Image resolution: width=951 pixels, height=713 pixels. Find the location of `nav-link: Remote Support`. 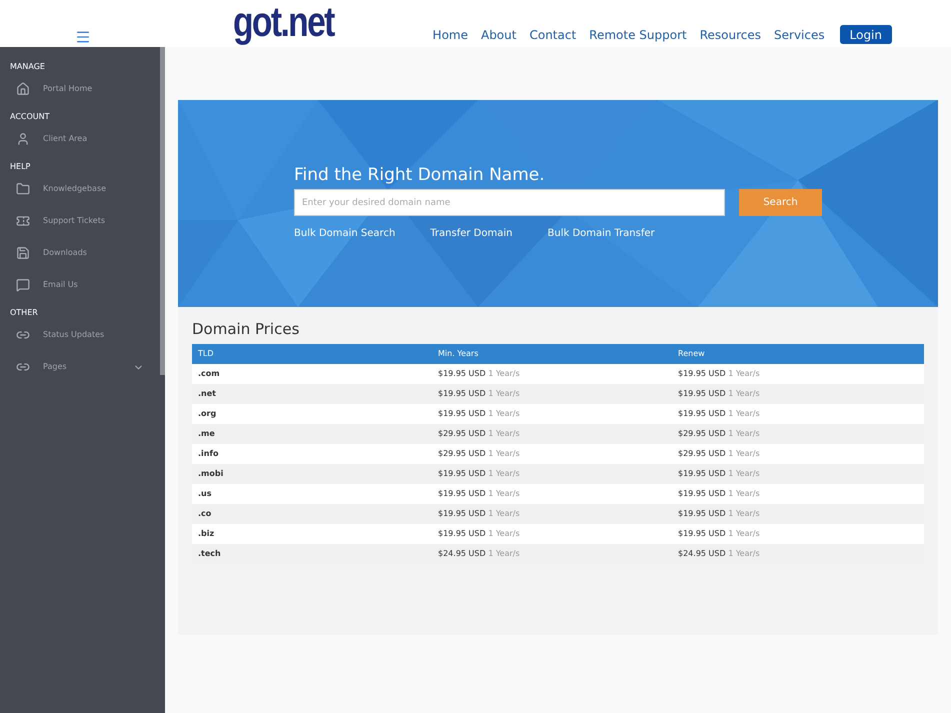

nav-link: Remote Support is located at coordinates (638, 35).